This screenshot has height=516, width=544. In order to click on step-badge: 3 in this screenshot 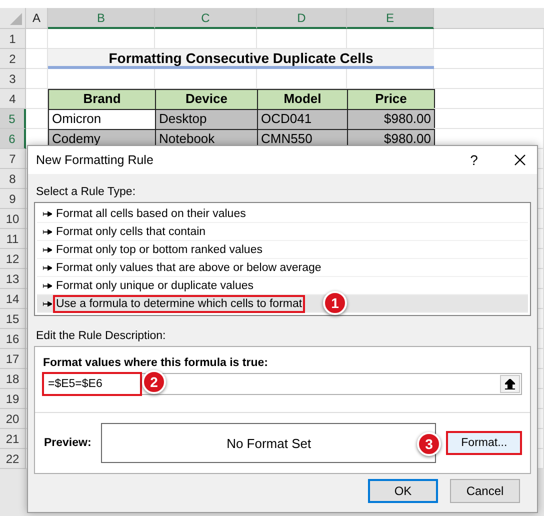, I will do `click(429, 444)`.